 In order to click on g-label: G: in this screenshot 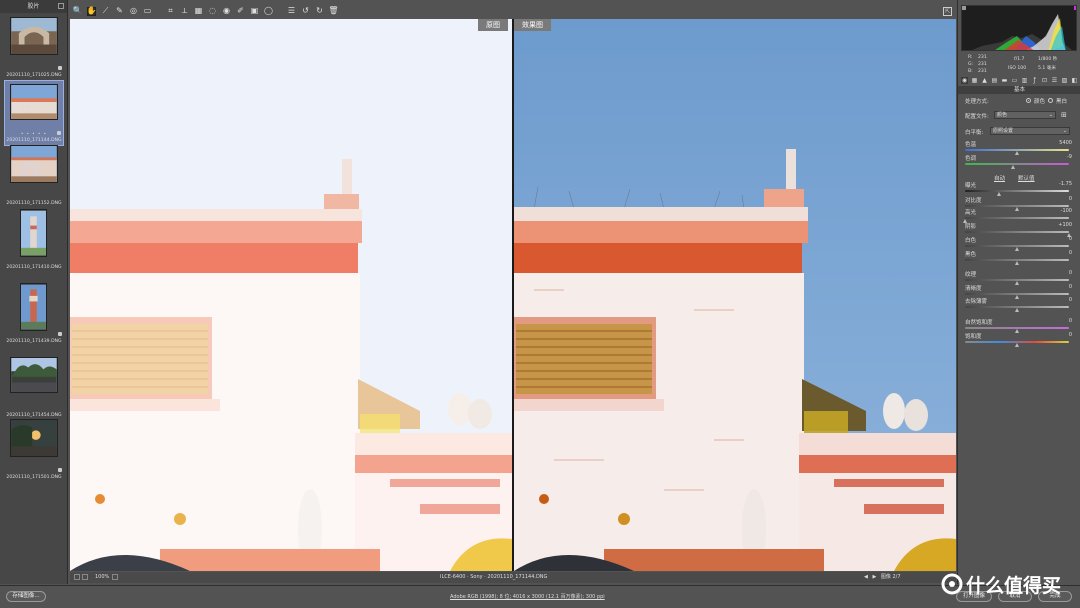, I will do `click(971, 64)`.